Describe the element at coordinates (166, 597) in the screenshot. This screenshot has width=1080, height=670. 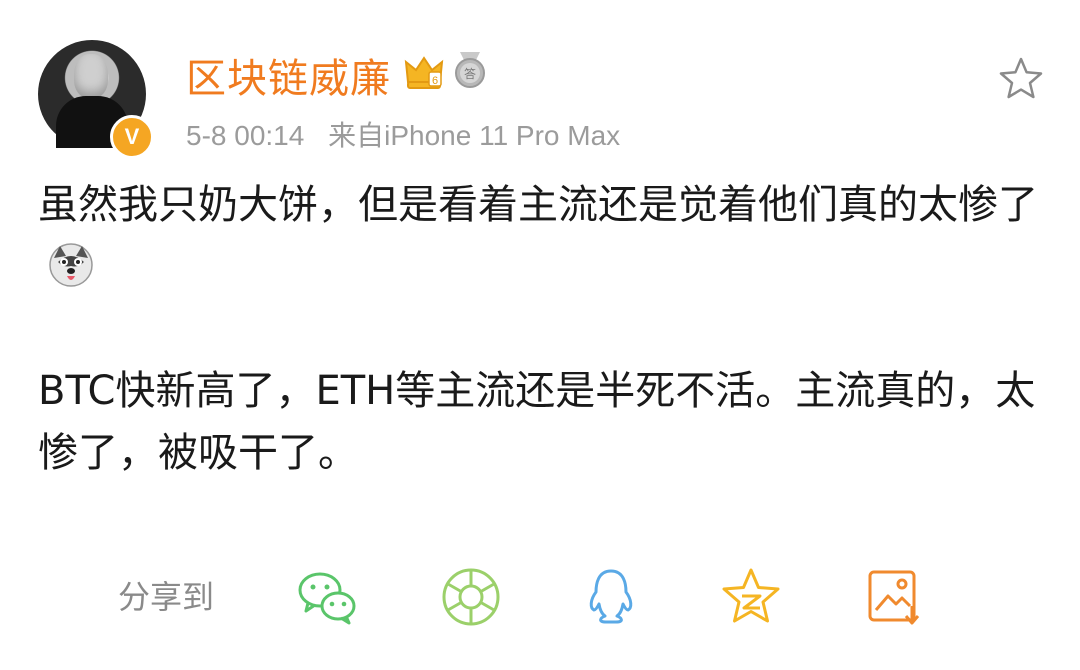
I see `share-label: 分享到` at that location.